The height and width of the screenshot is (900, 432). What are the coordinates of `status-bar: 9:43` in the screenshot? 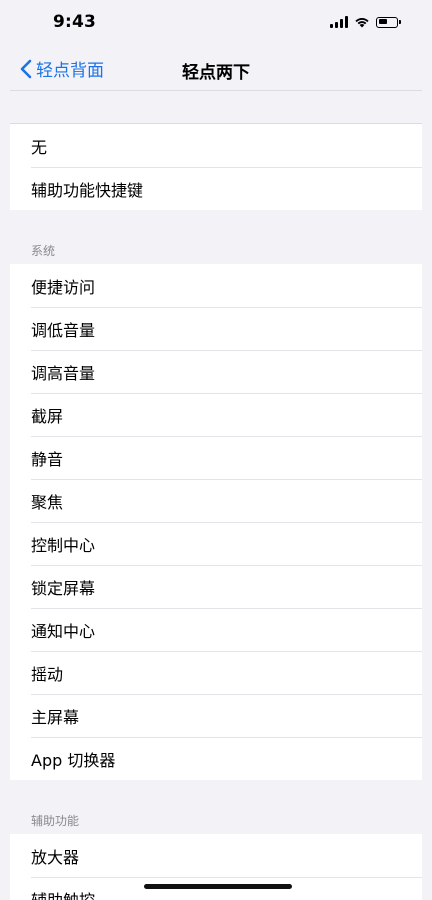 It's located at (216, 24).